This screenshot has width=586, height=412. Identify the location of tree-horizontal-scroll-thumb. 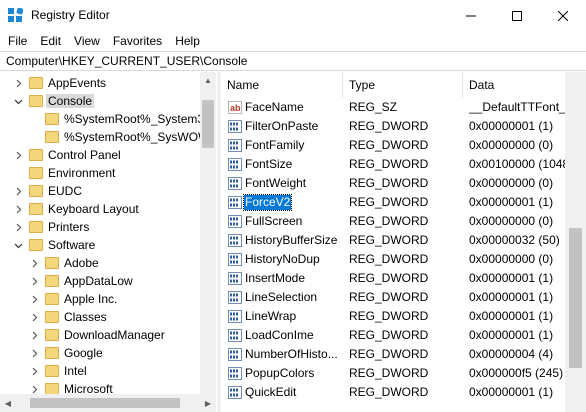
(105, 403).